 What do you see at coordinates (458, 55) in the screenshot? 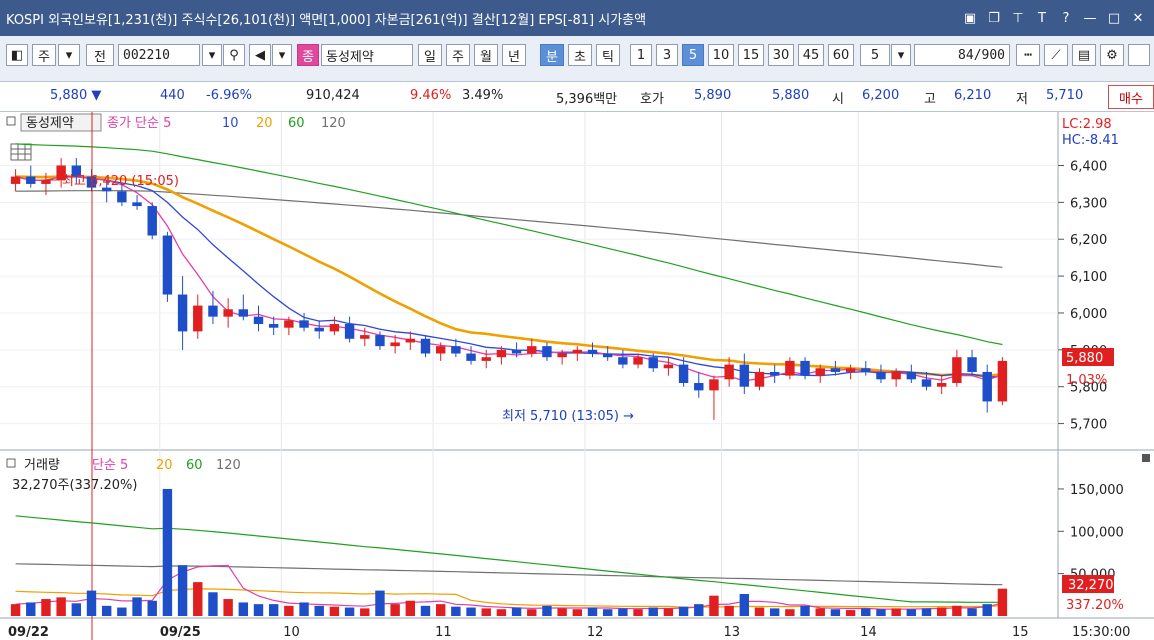
I see `period-week-button: 주` at bounding box center [458, 55].